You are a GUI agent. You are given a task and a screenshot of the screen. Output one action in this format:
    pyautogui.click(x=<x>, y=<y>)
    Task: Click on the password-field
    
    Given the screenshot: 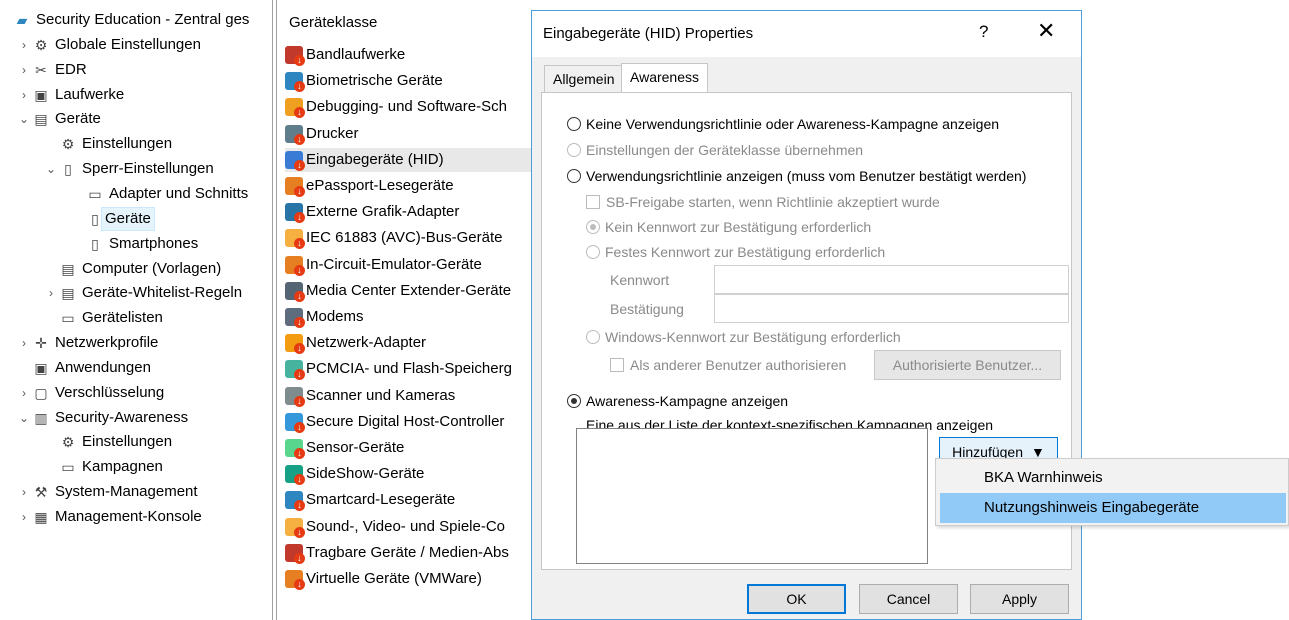 What is the action you would take?
    pyautogui.click(x=891, y=279)
    